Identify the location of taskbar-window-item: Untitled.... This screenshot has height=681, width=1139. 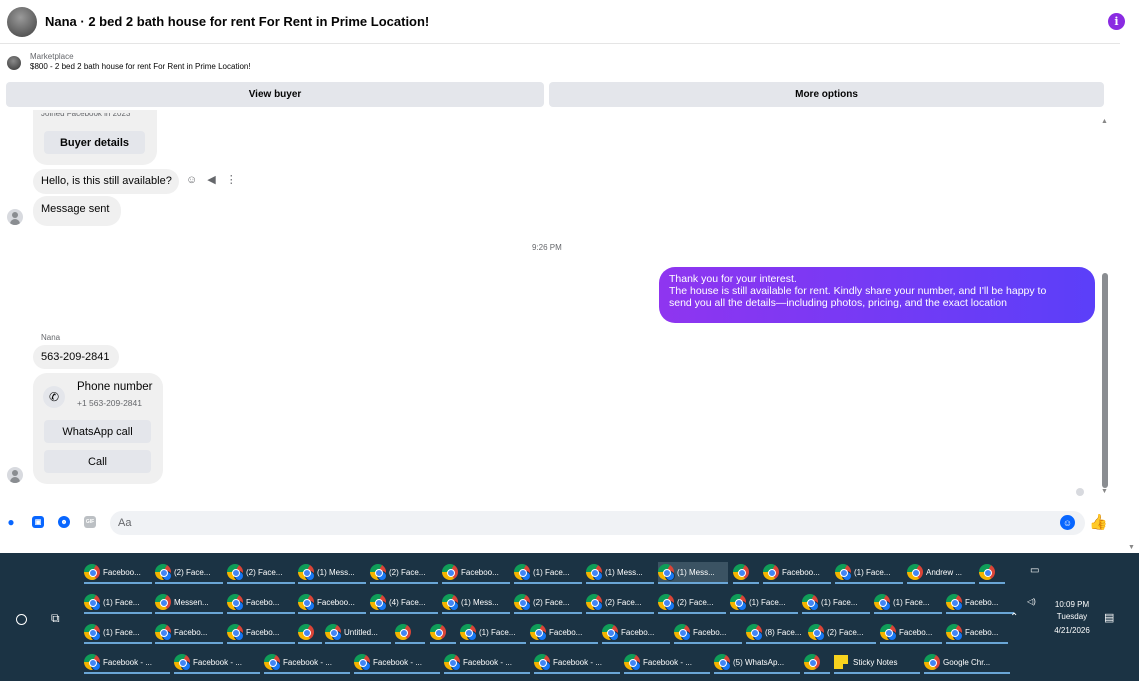
(358, 633).